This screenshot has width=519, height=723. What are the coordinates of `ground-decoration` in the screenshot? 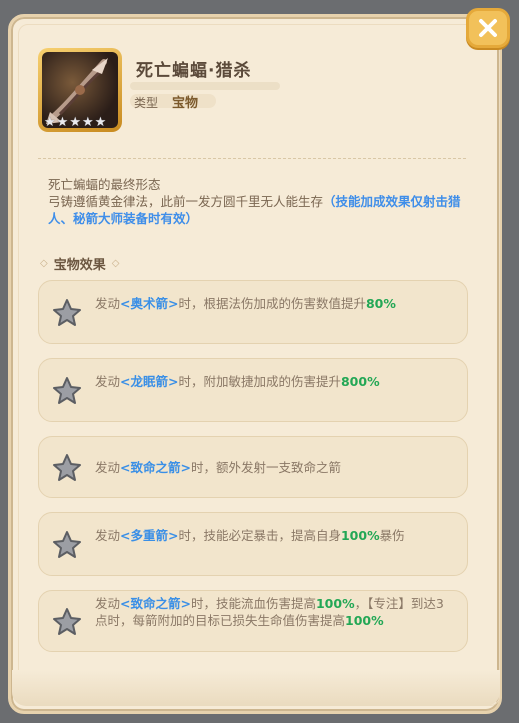 It's located at (256, 688).